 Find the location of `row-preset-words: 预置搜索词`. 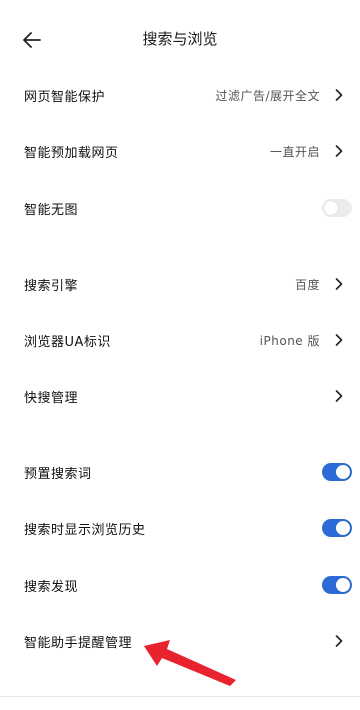

row-preset-words: 预置搜索词 is located at coordinates (180, 472).